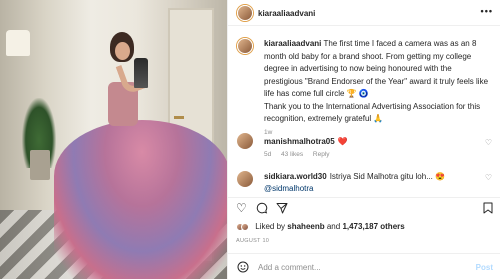 This screenshot has height=279, width=500. Describe the element at coordinates (288, 188) in the screenshot. I see `comment-mention: @sidmalhotra` at that location.